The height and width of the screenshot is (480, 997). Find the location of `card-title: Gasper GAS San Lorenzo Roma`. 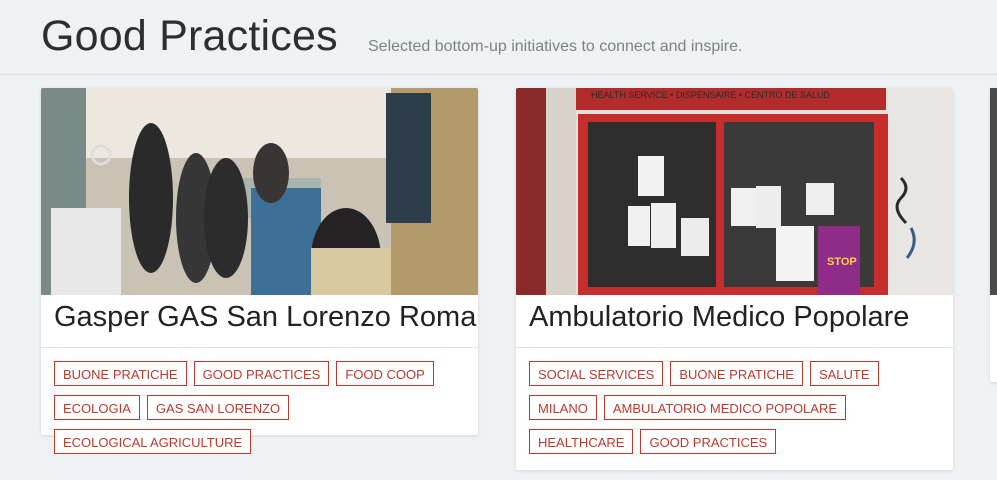

card-title: Gasper GAS San Lorenzo Roma is located at coordinates (265, 317).